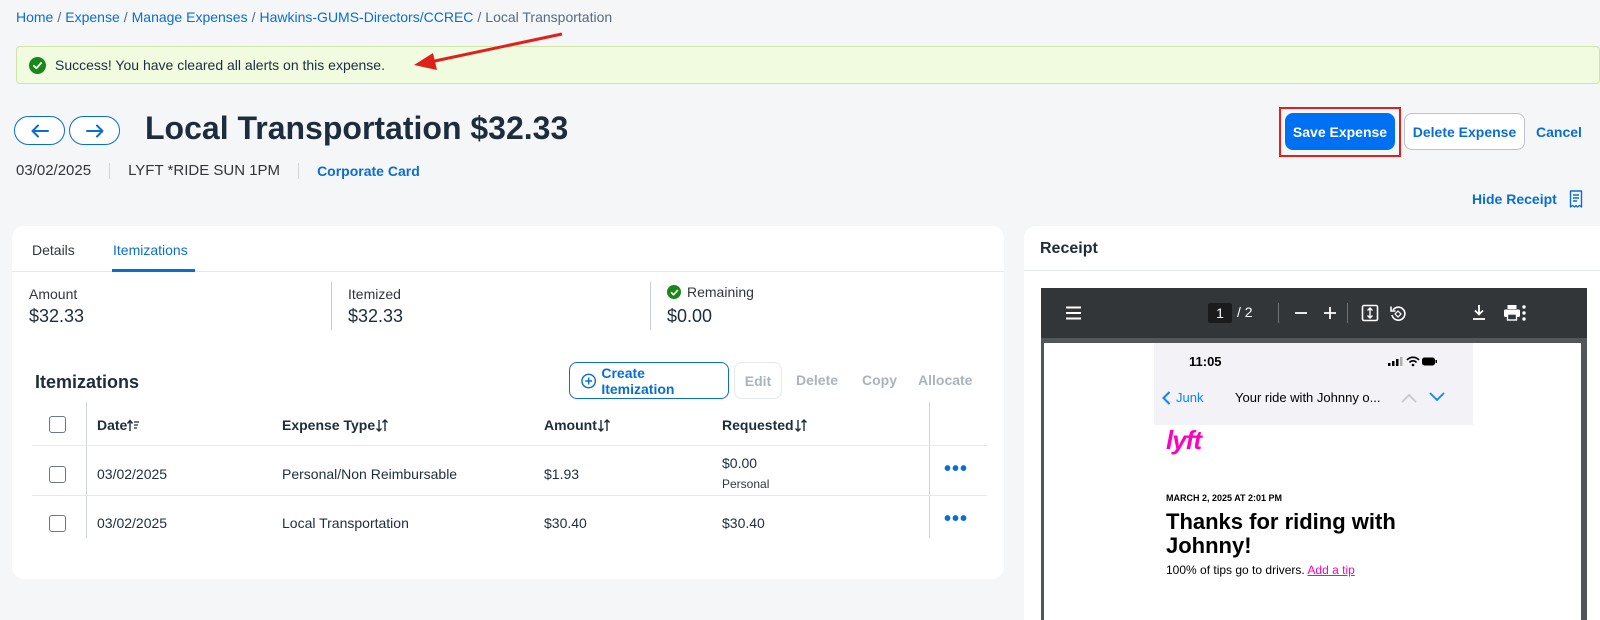 The image size is (1600, 620). I want to click on fit-page-icon, so click(1370, 313).